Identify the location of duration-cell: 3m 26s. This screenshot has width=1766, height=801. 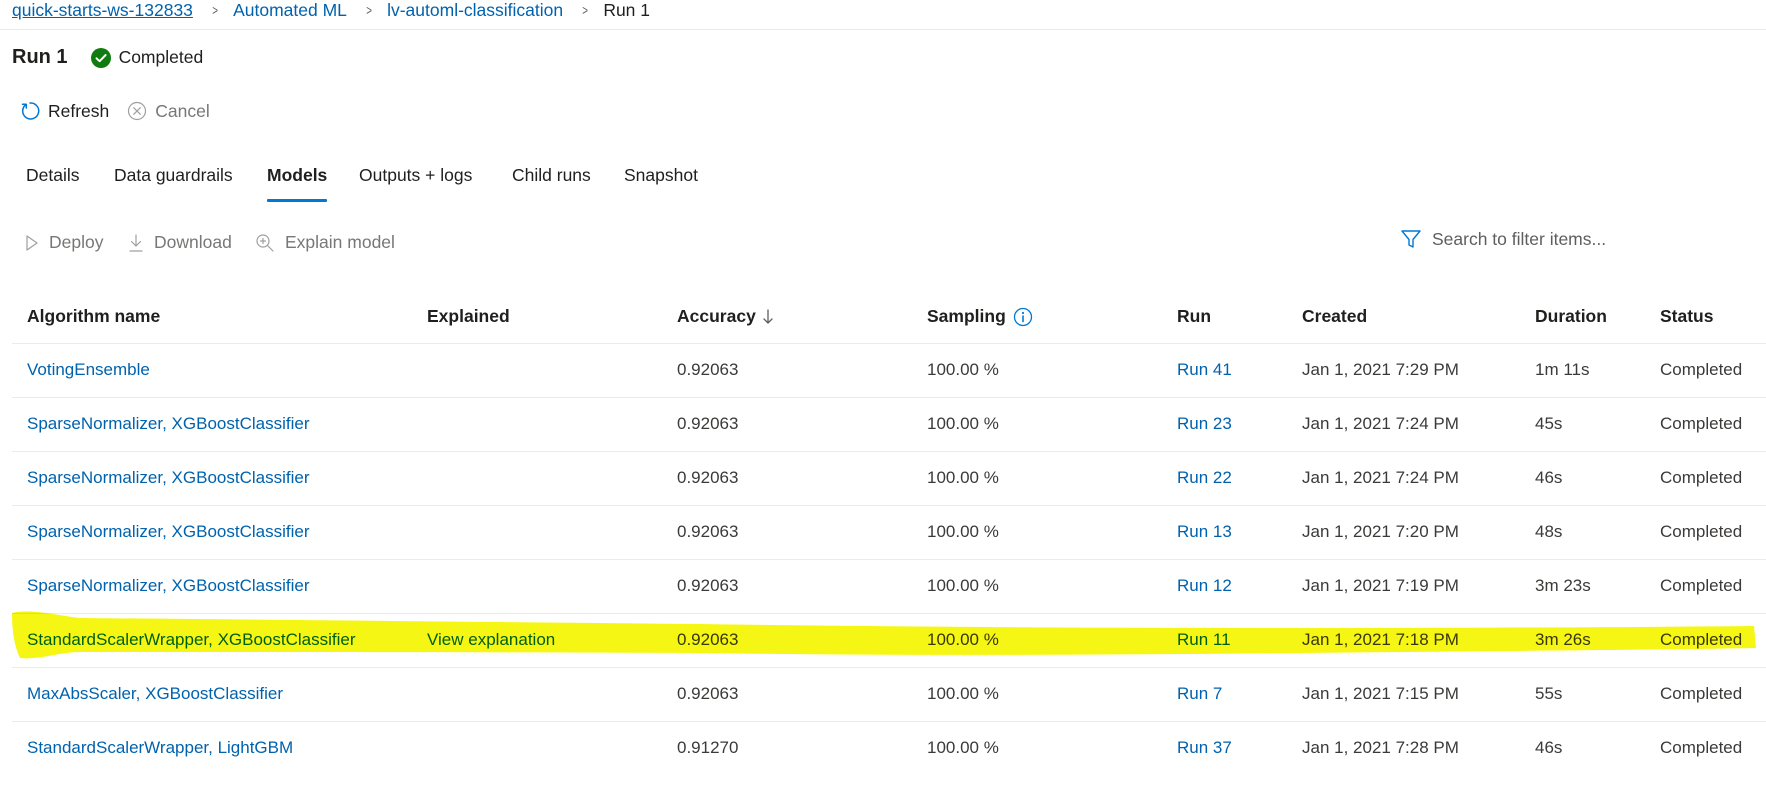
(1563, 639).